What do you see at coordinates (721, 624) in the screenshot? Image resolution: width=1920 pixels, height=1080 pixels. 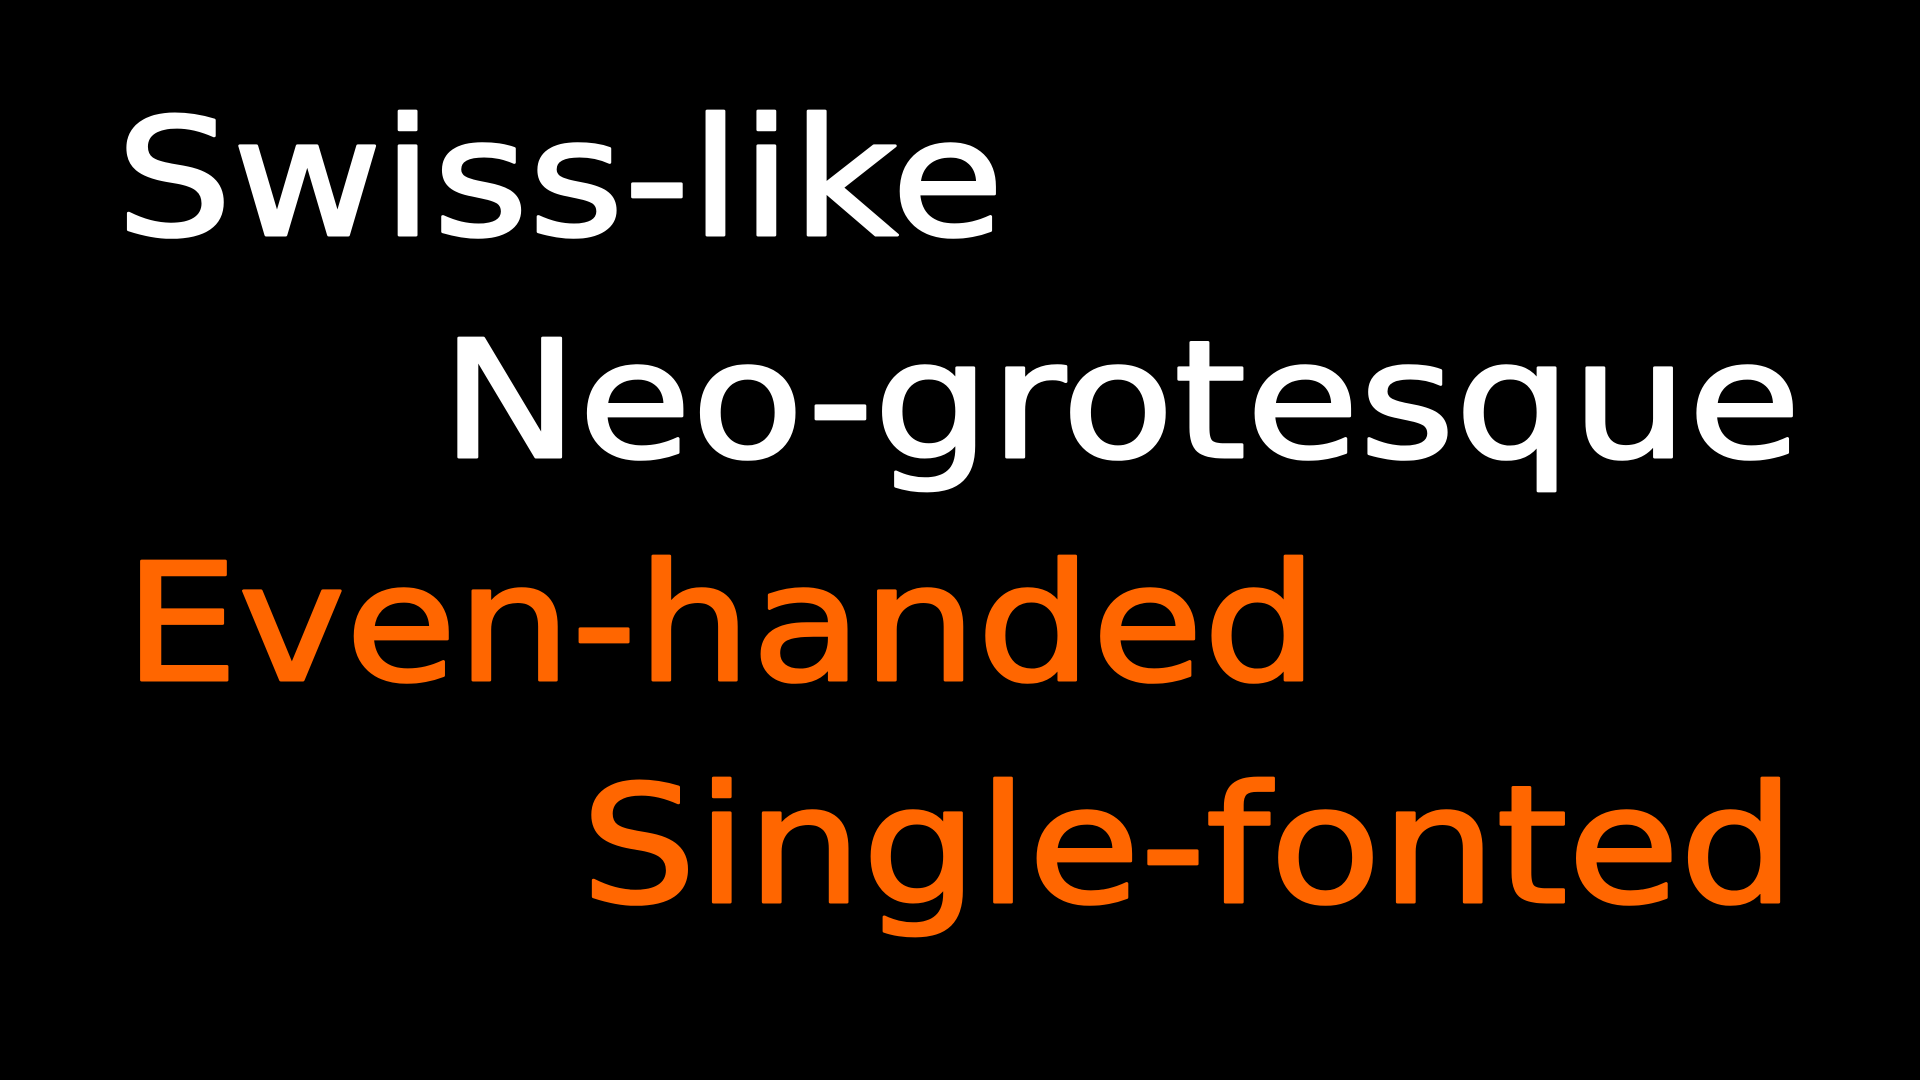 I see `line-even-handed: Even-handed` at bounding box center [721, 624].